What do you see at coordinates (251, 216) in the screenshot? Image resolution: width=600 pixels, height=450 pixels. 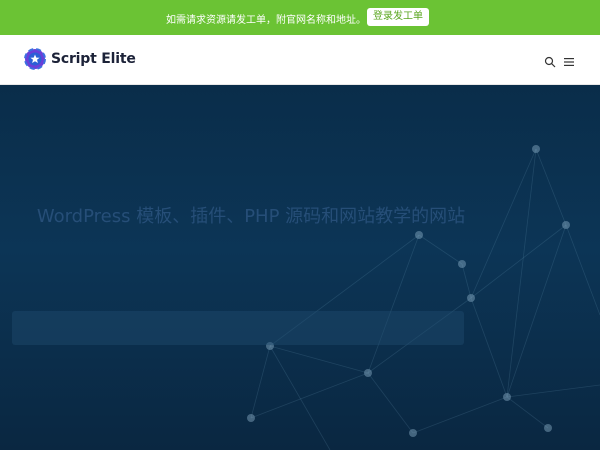 I see `hero-title: WordPress 模板、插件、PHP 源码和网站教学的网站` at bounding box center [251, 216].